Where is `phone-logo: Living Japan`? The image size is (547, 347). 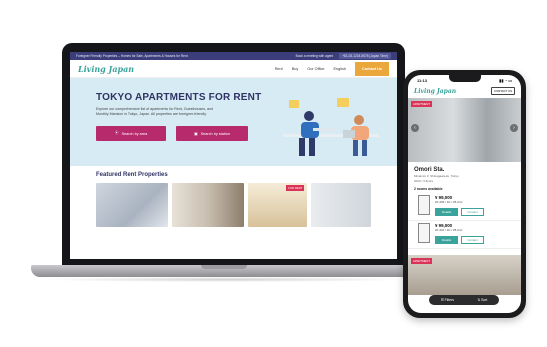 phone-logo: Living Japan is located at coordinates (435, 91).